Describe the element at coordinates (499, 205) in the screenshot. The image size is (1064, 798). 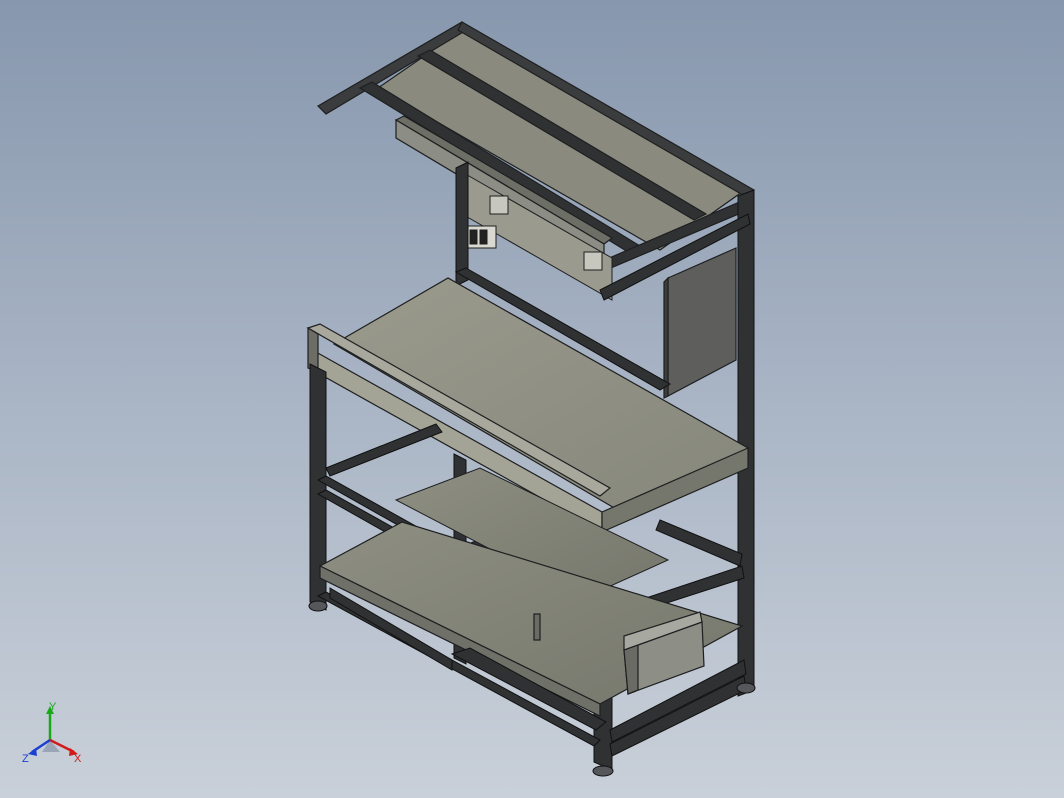
I see `connector-left` at that location.